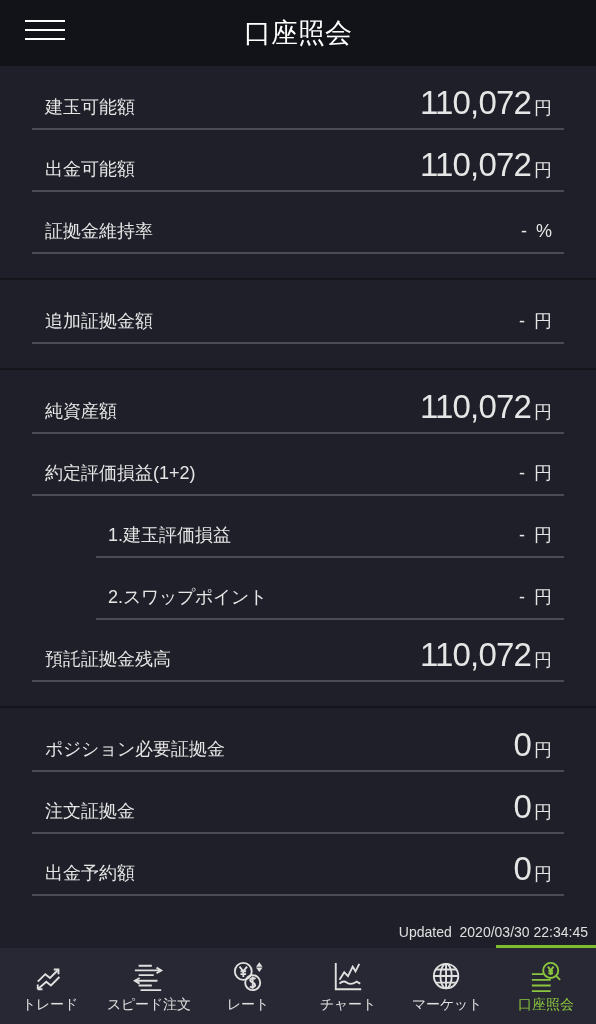 Image resolution: width=596 pixels, height=1024 pixels. Describe the element at coordinates (90, 811) in the screenshot. I see `field-label: 注文証拠金` at that location.